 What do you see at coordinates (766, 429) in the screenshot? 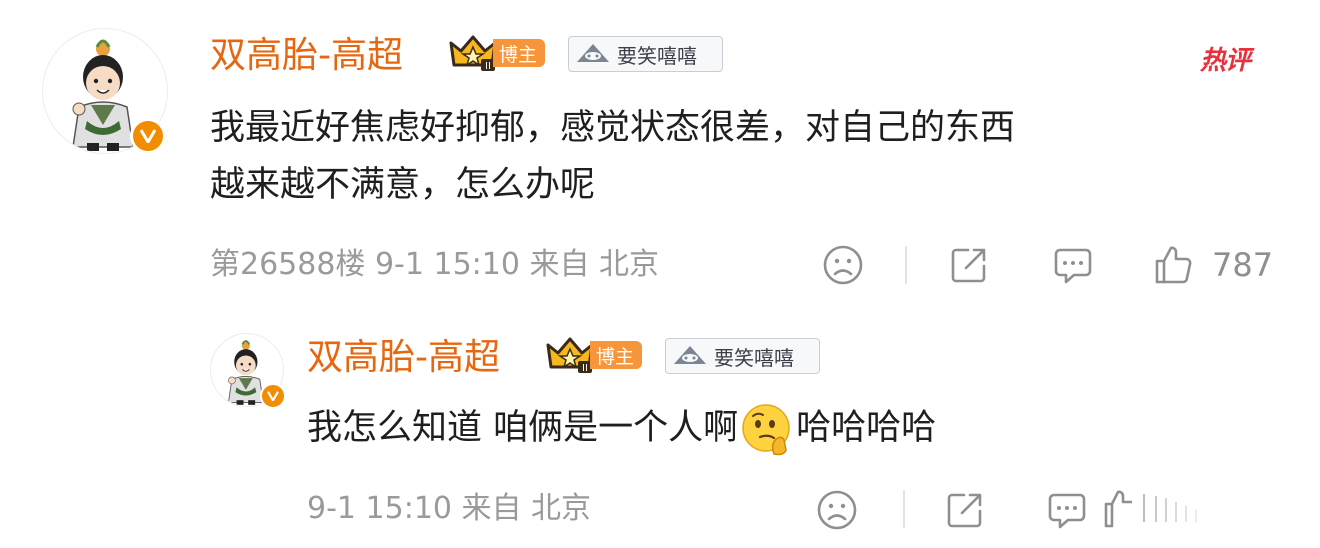
I see `thinking-emoji` at bounding box center [766, 429].